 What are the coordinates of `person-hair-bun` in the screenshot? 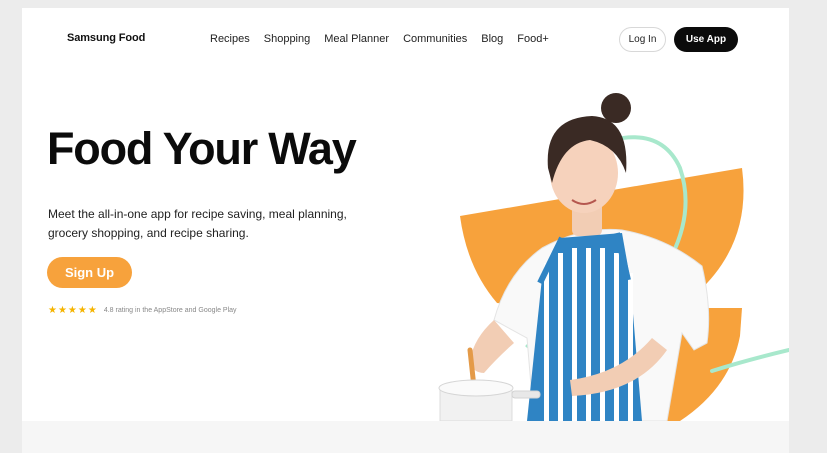 It's located at (616, 108).